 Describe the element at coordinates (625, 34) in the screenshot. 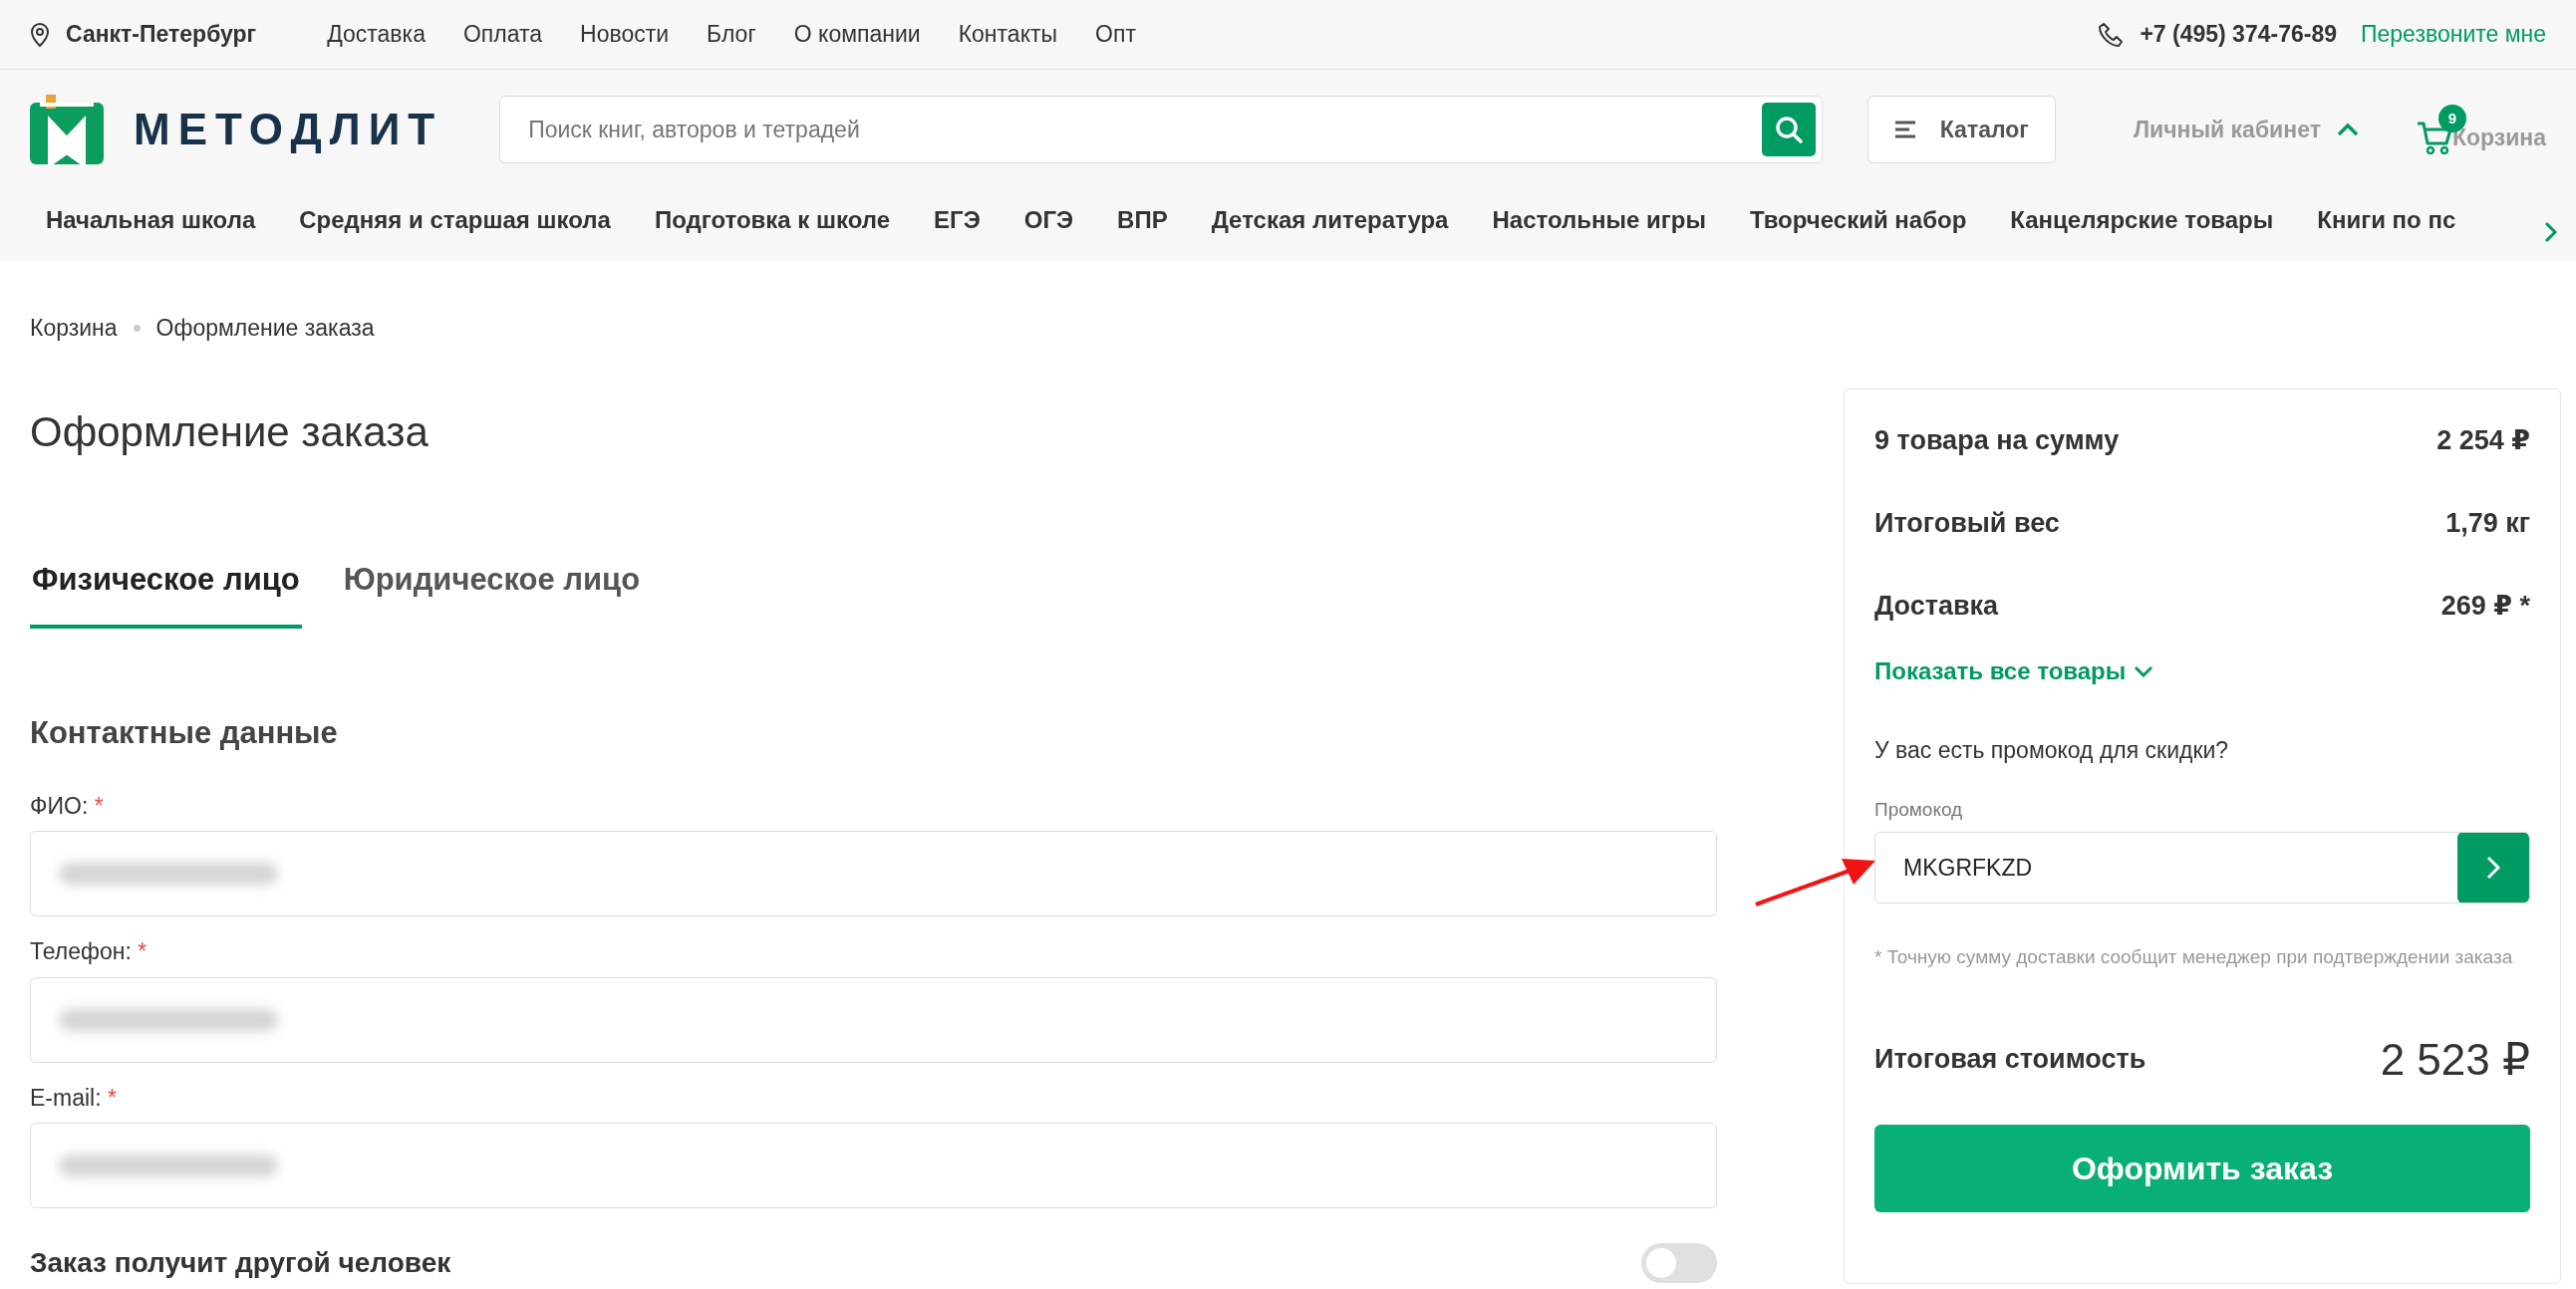

I see `nav-link: Новости` at that location.